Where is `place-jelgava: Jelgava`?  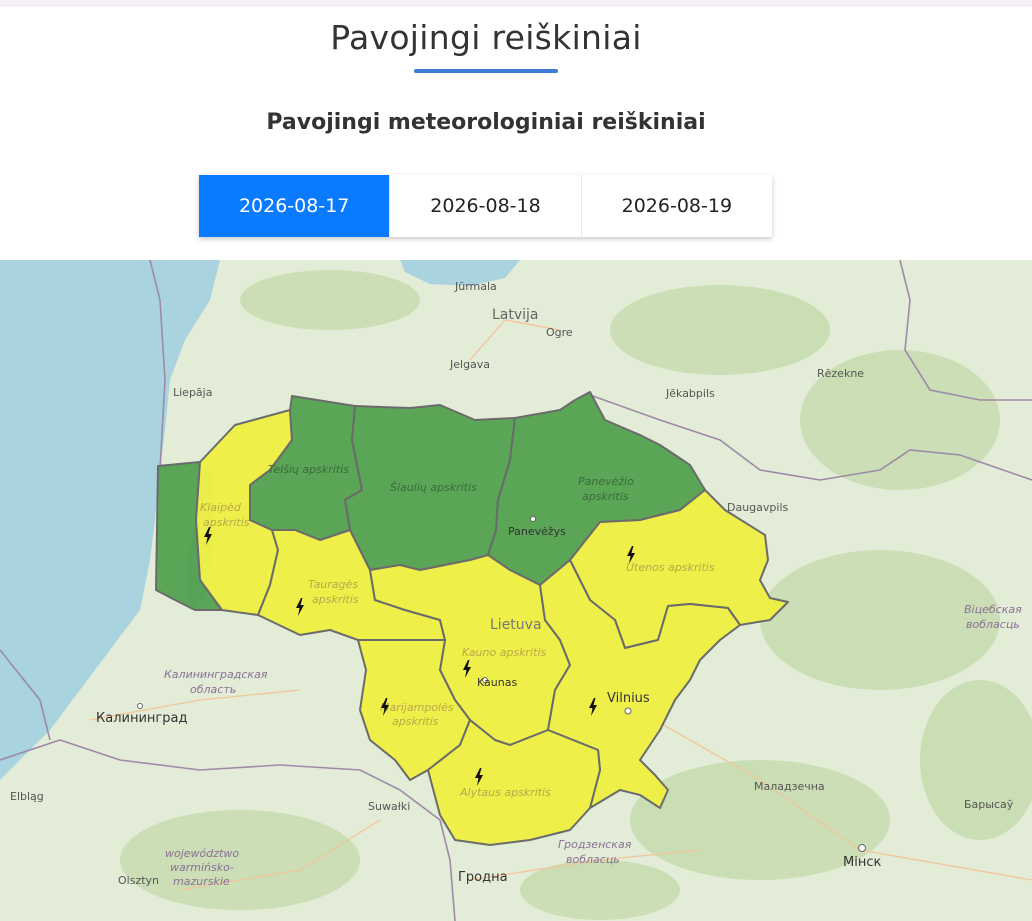 place-jelgava: Jelgava is located at coordinates (469, 364).